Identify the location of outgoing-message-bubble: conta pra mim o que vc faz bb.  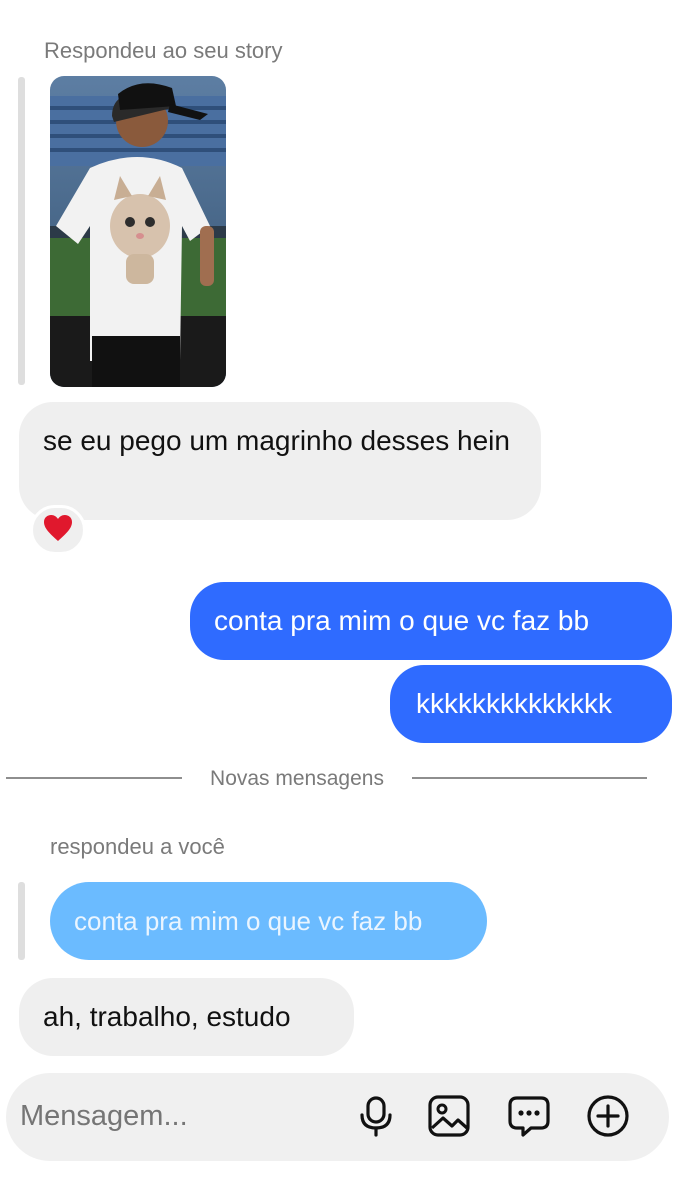
(431, 621).